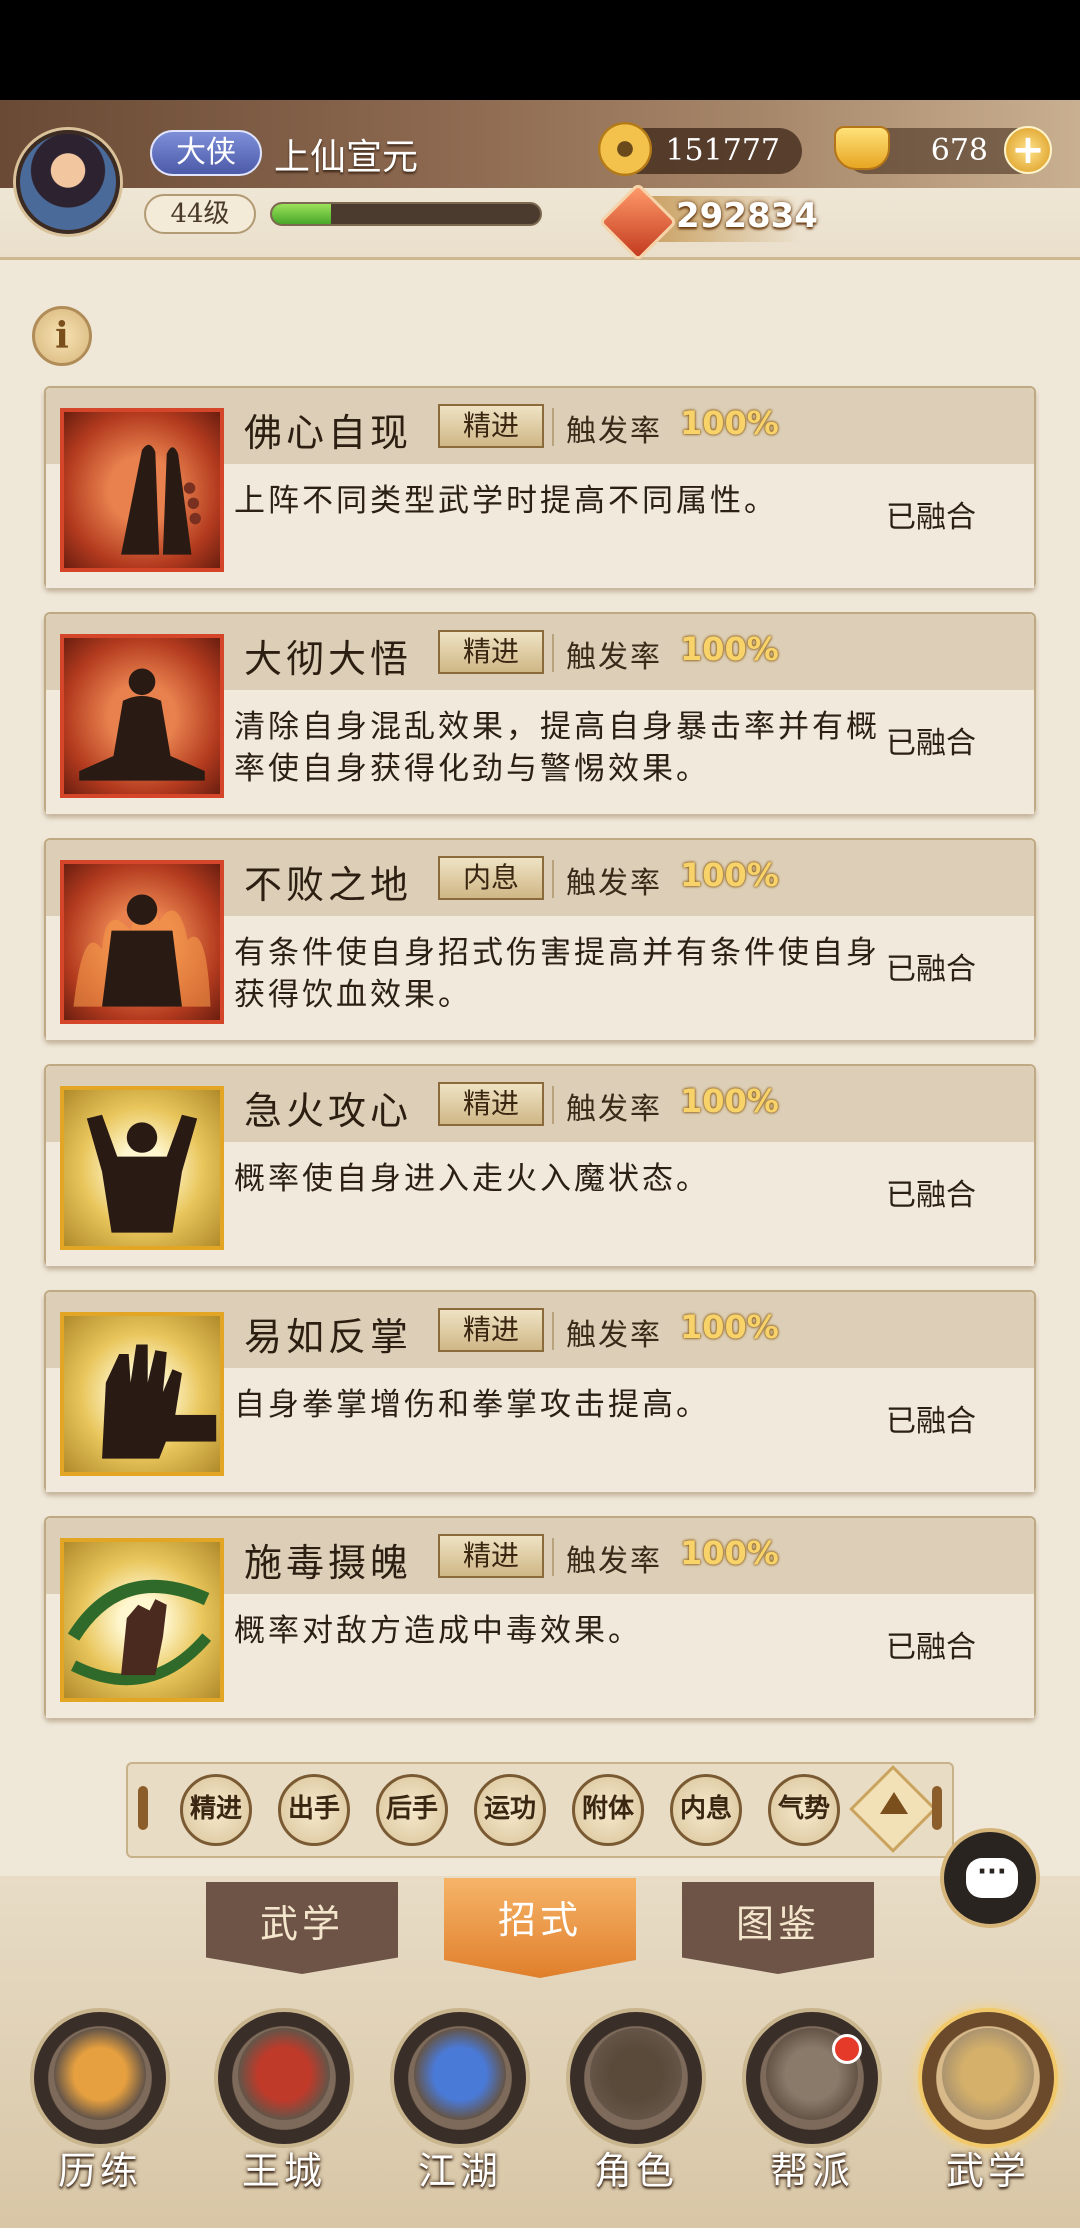  I want to click on scroll-pin-left, so click(143, 1808).